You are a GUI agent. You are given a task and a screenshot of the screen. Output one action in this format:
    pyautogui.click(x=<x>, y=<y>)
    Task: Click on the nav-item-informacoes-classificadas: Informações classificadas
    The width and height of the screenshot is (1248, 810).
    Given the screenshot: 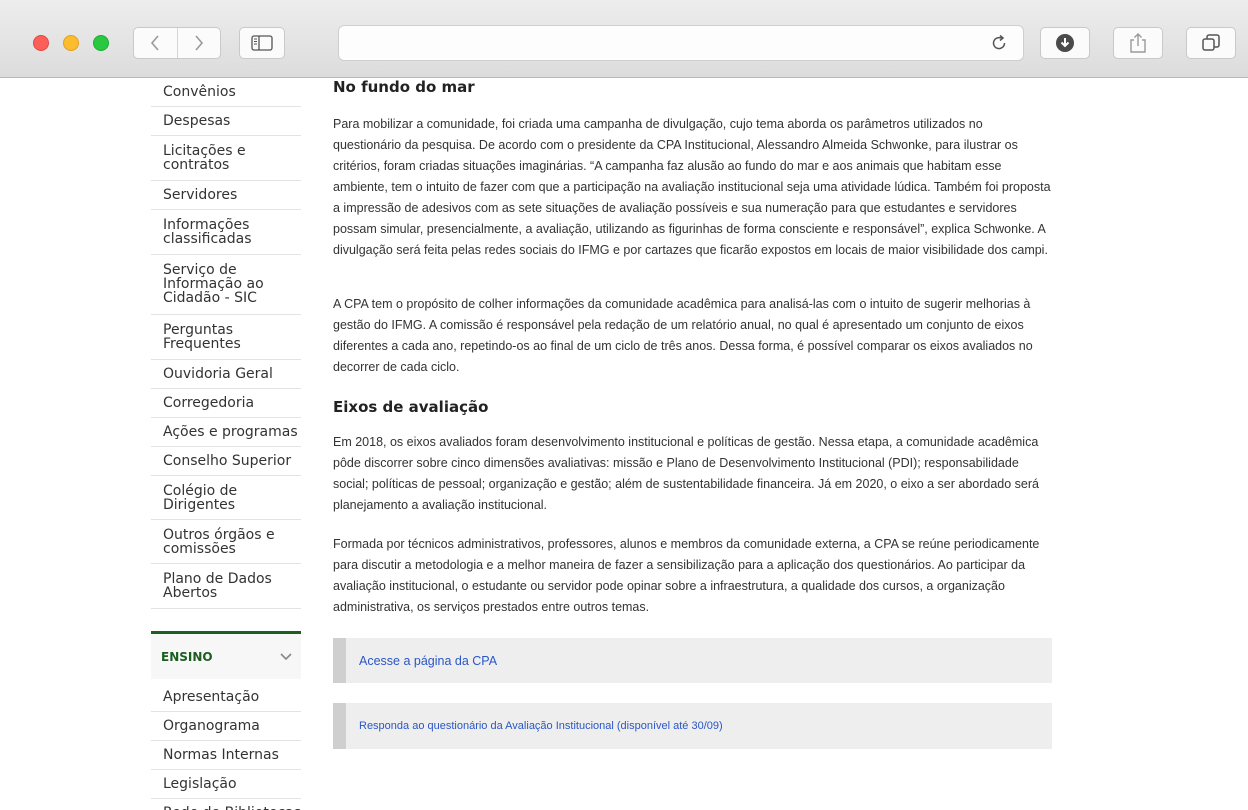 What is the action you would take?
    pyautogui.click(x=226, y=232)
    